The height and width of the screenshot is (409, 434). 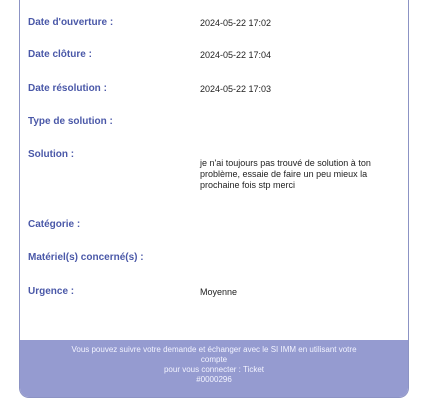 What do you see at coordinates (71, 22) in the screenshot?
I see `field-label: Date d'ouverture :` at bounding box center [71, 22].